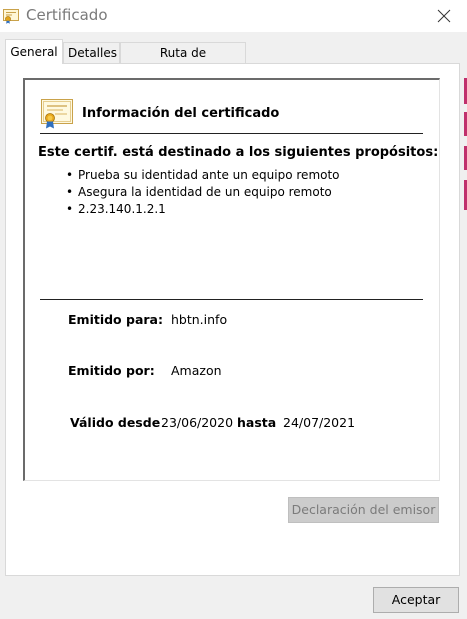  I want to click on valid-to-value: 24/07/2021, so click(319, 422).